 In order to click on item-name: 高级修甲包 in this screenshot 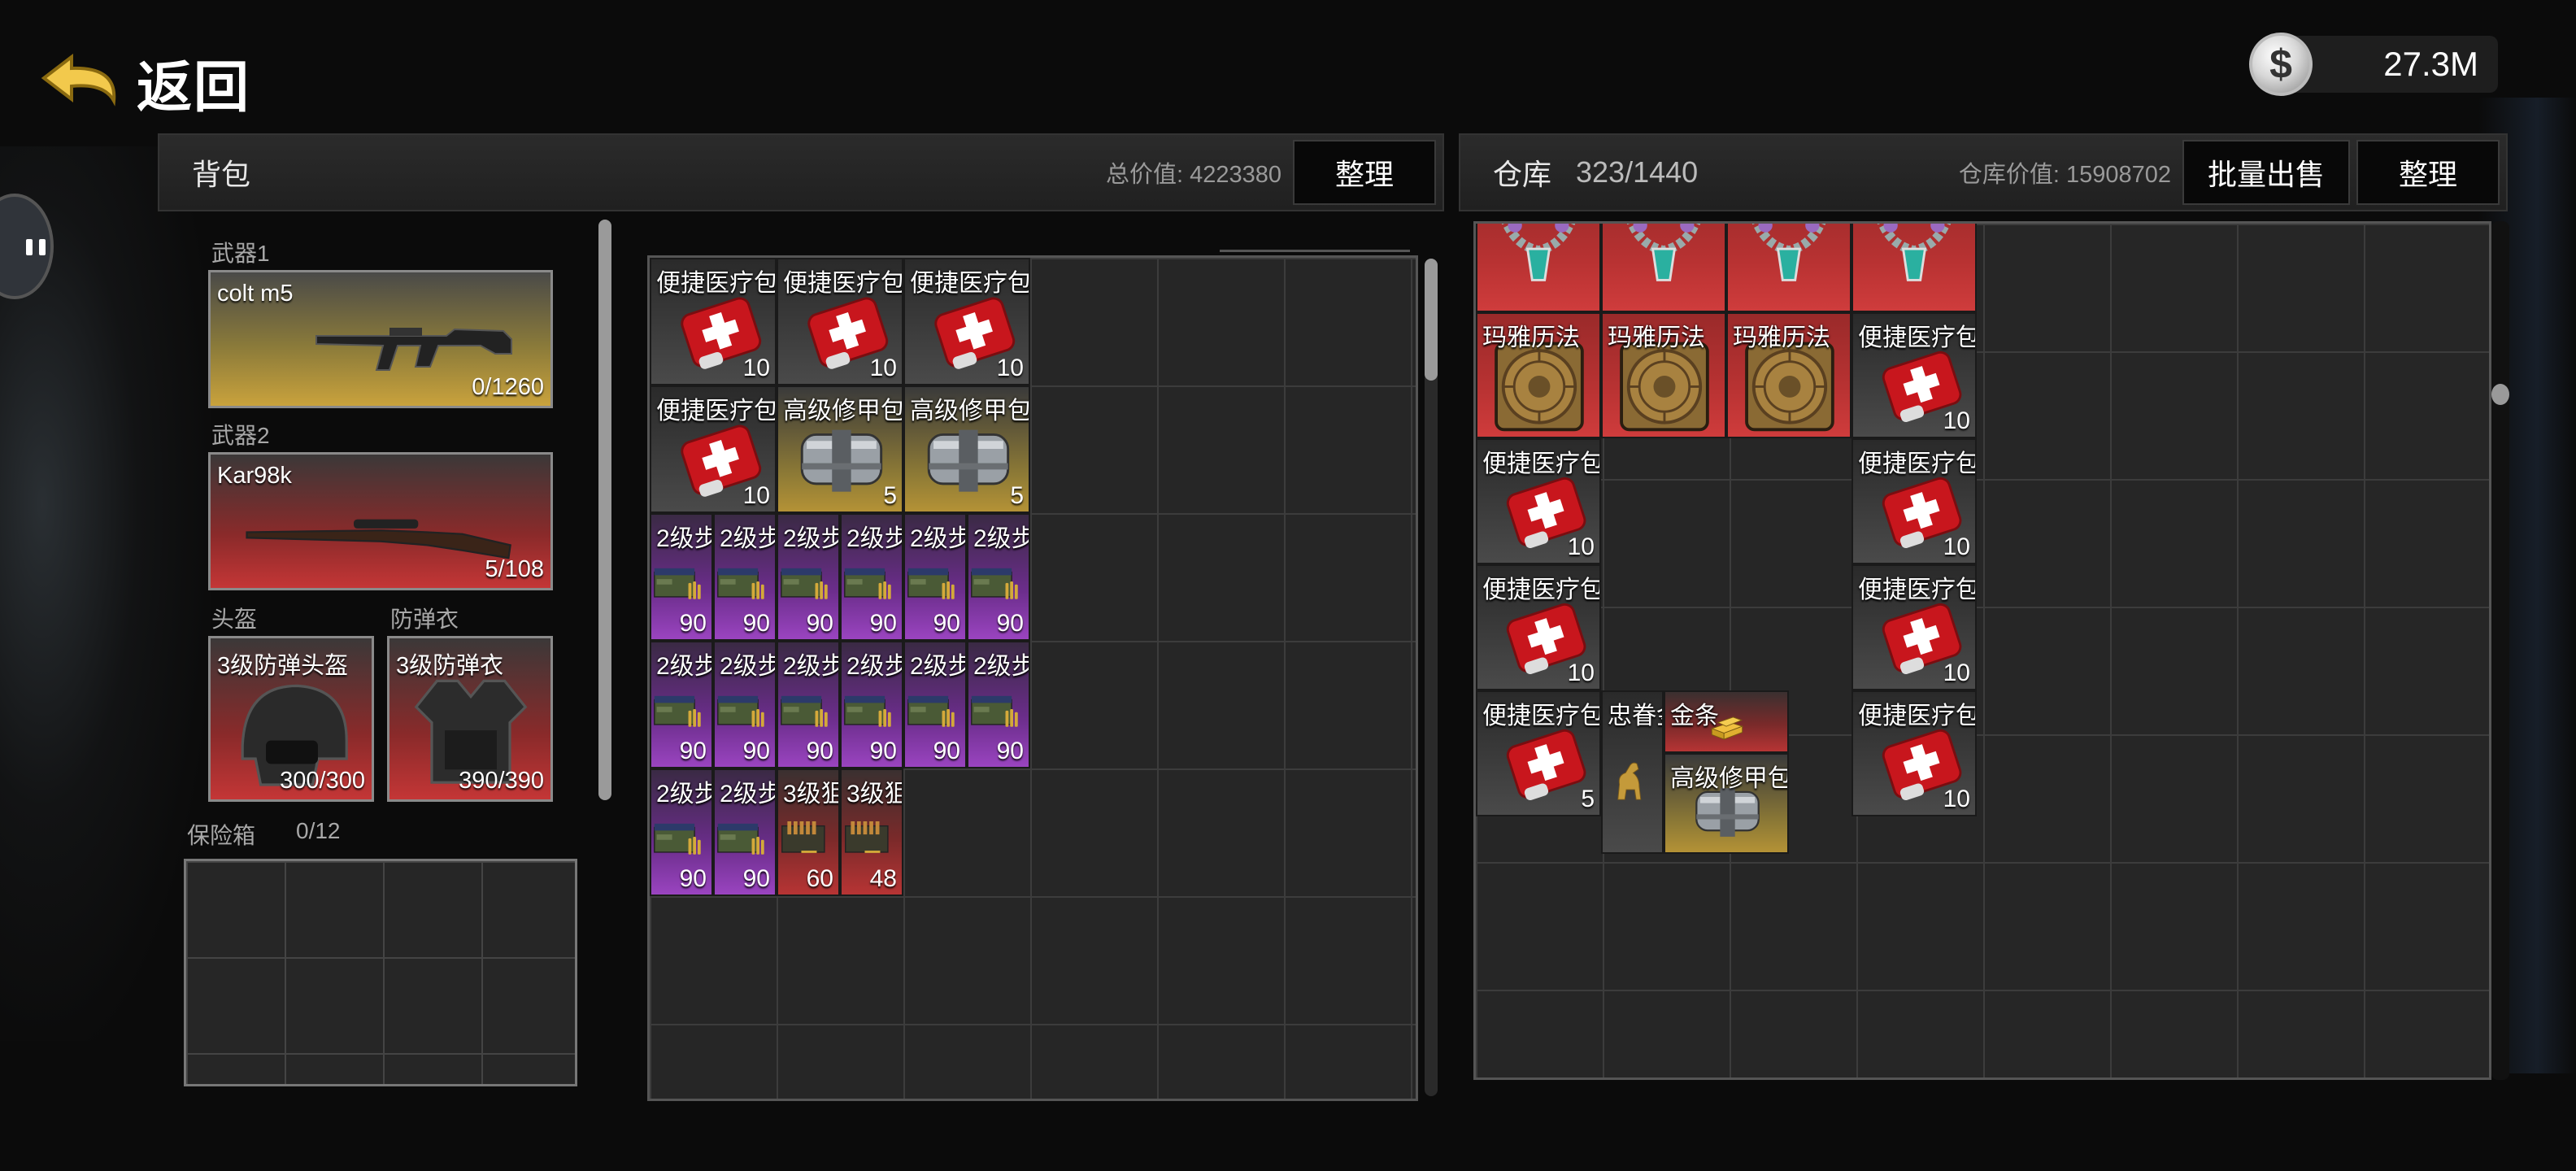, I will do `click(1730, 778)`.